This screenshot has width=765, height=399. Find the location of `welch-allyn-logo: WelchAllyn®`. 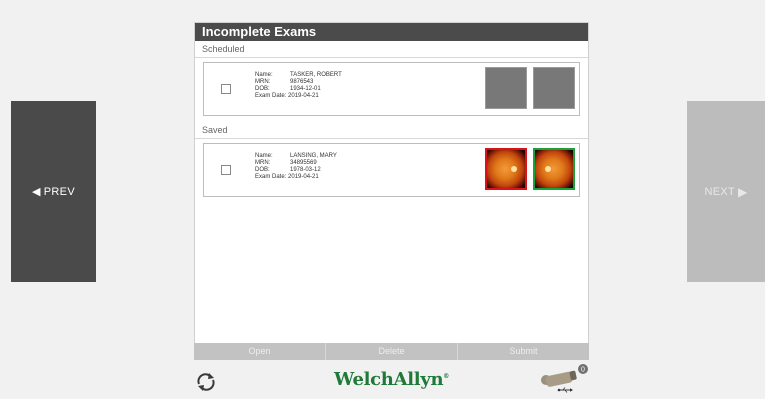

welch-allyn-logo: WelchAllyn® is located at coordinates (391, 379).